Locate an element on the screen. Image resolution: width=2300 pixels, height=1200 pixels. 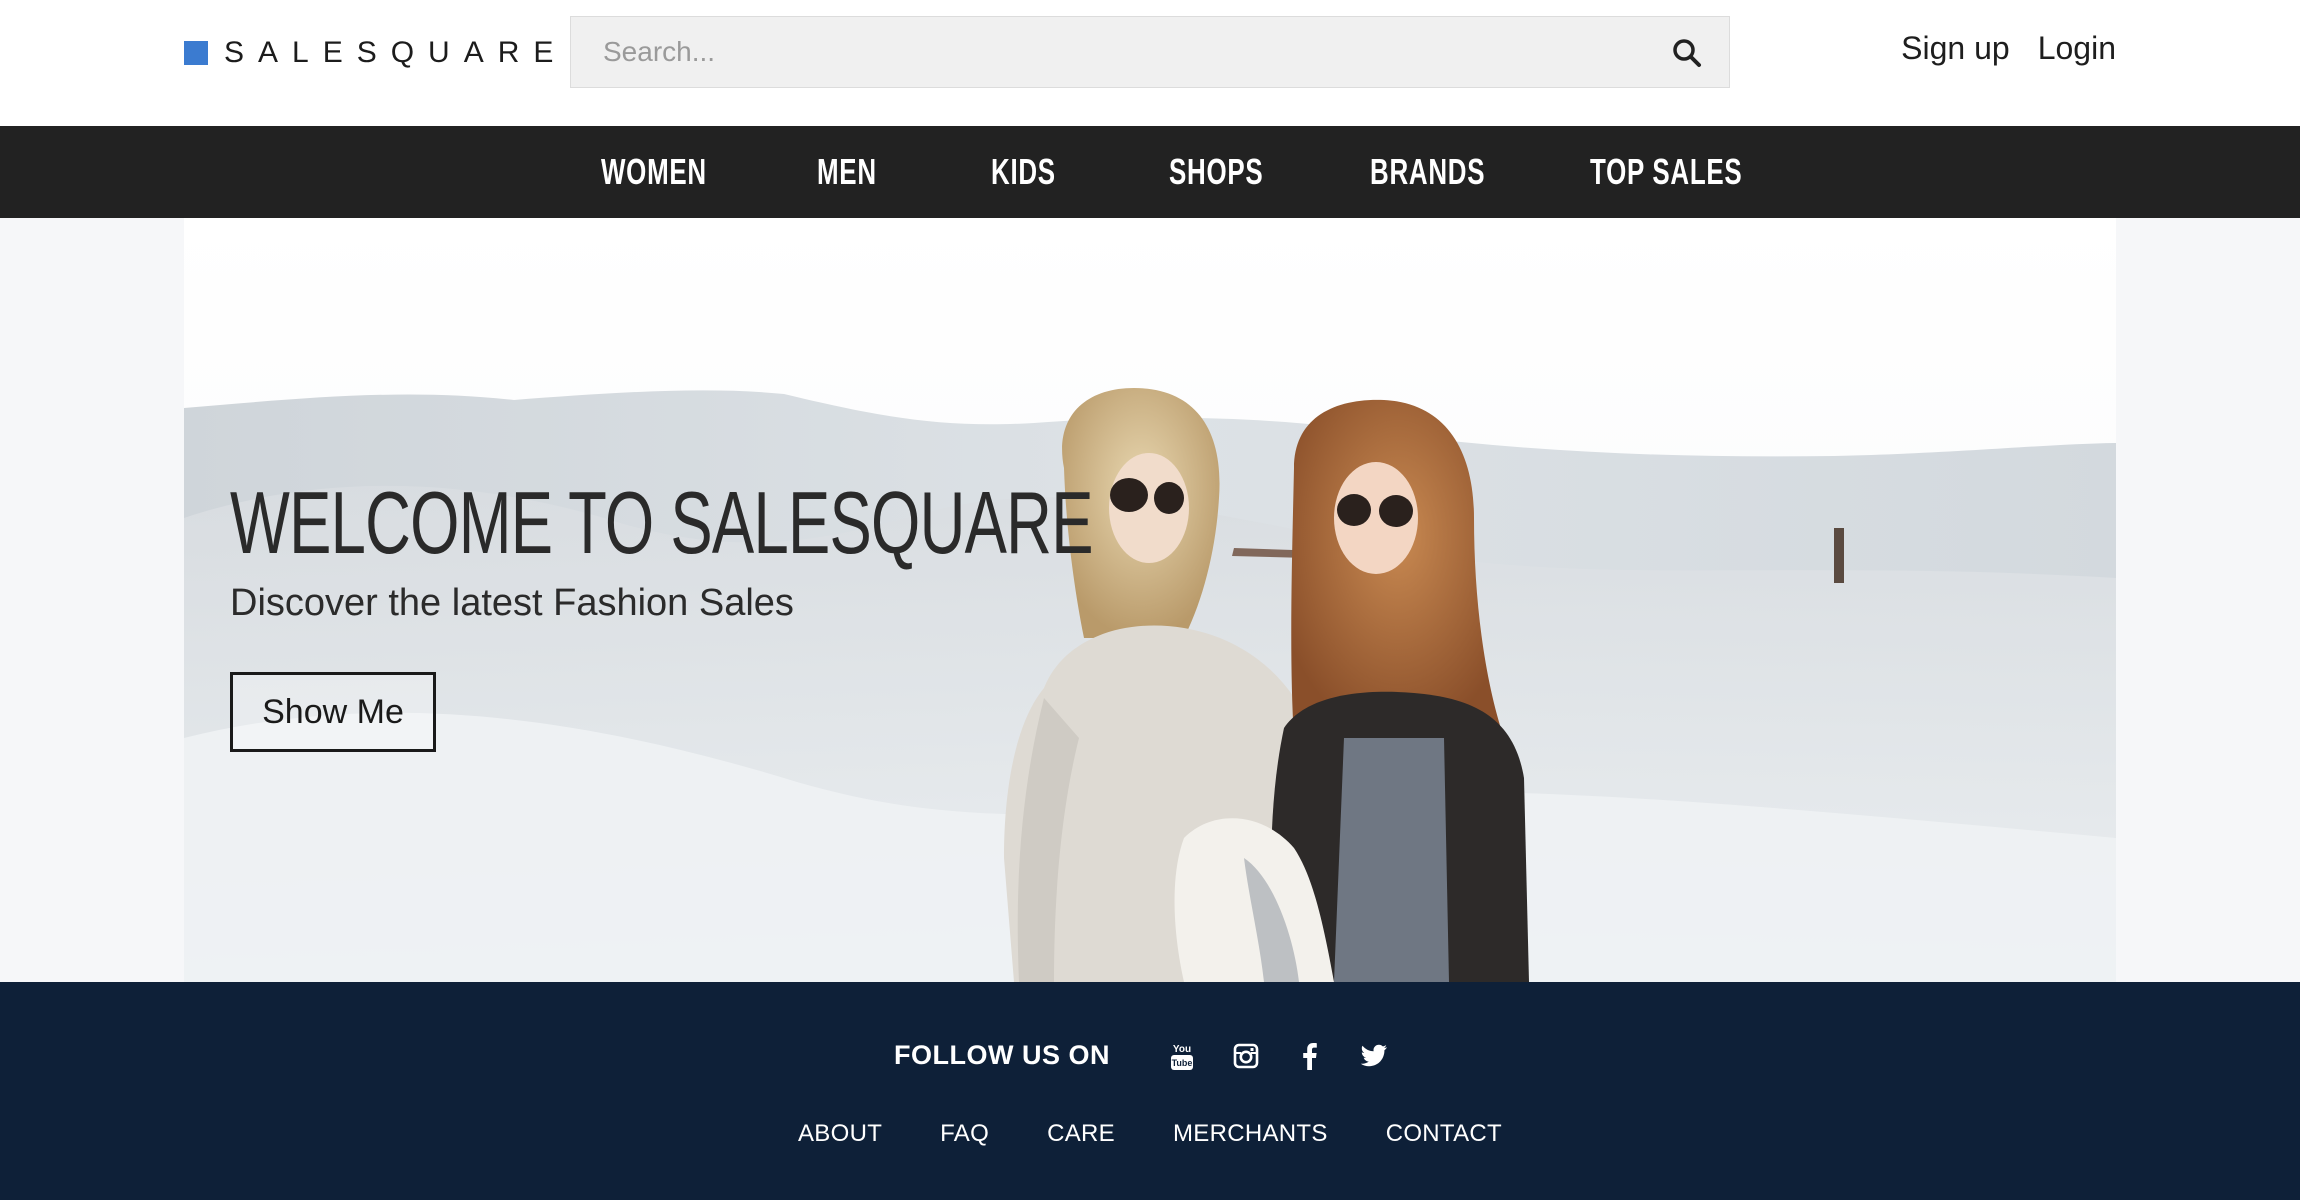
nav-item-brands: BRANDS is located at coordinates (1427, 172).